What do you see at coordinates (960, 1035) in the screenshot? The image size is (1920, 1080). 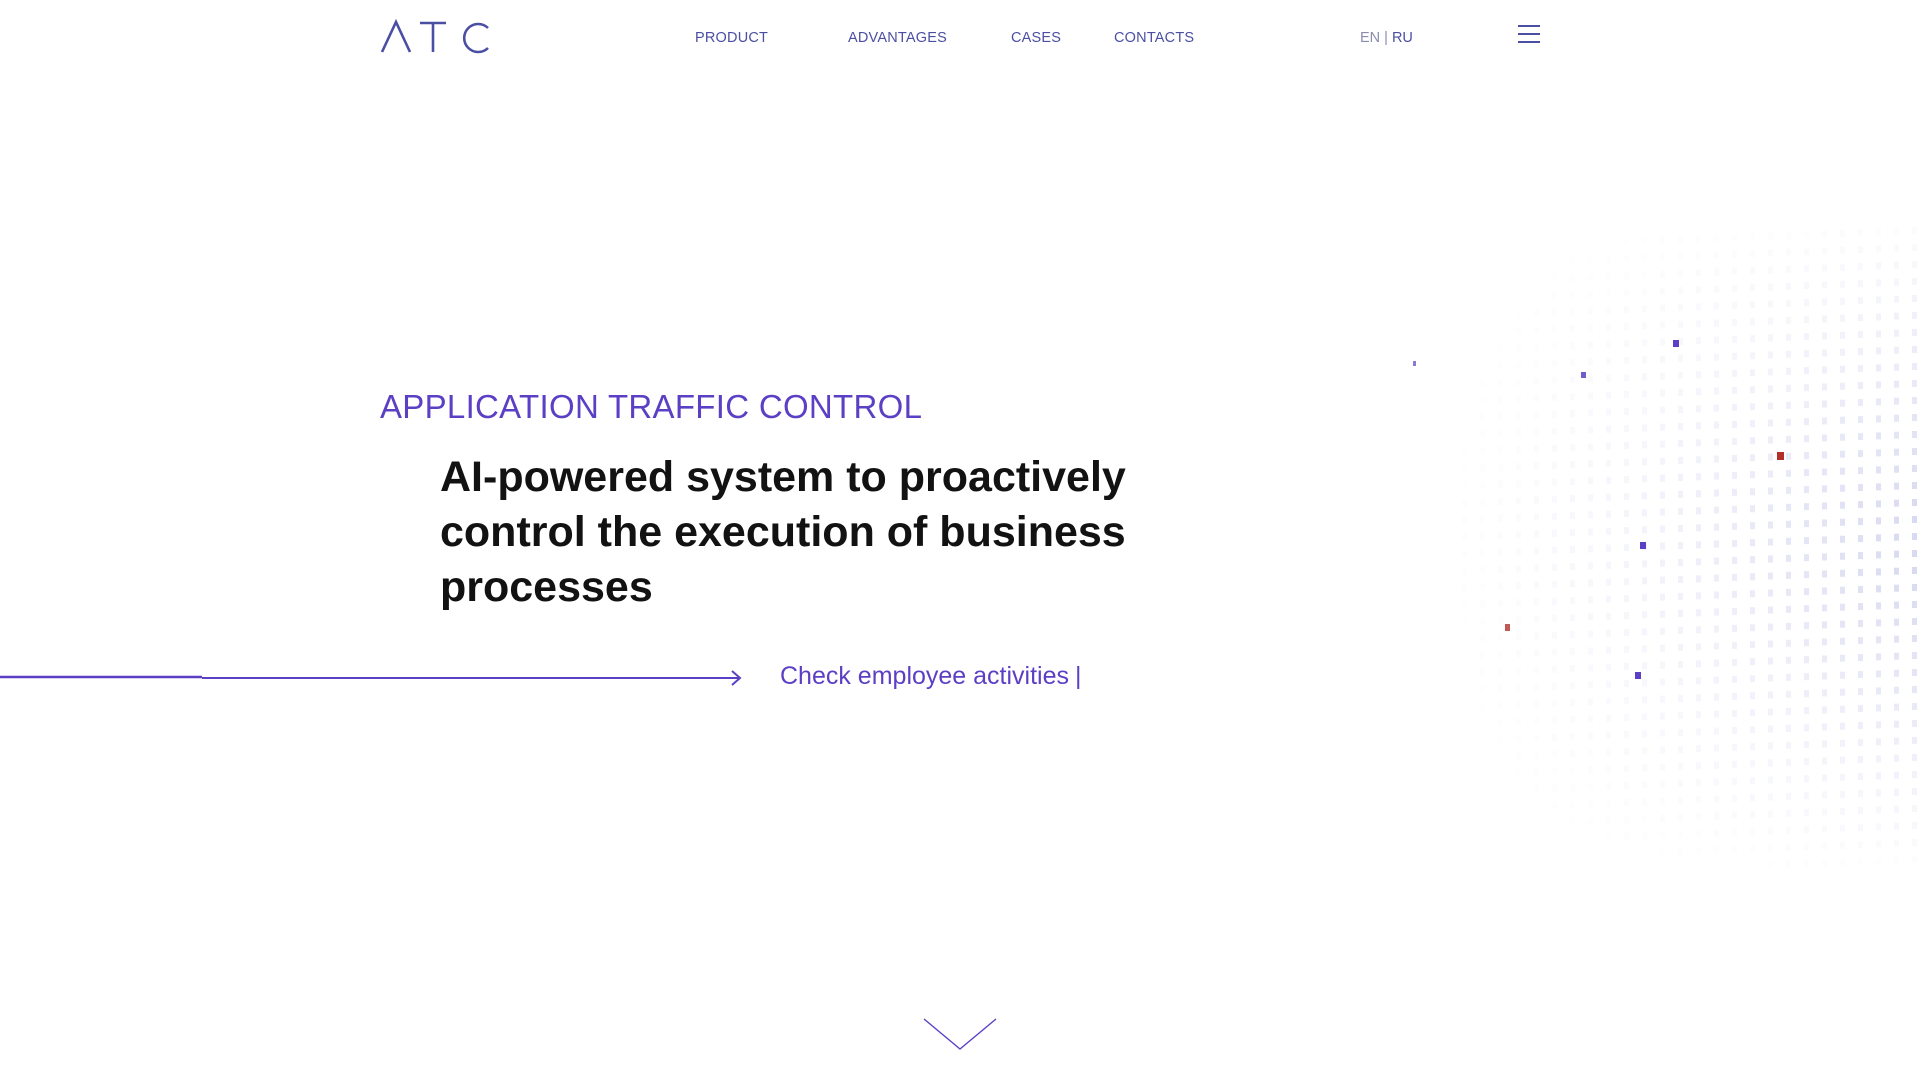 I see `chevron-down-icon` at bounding box center [960, 1035].